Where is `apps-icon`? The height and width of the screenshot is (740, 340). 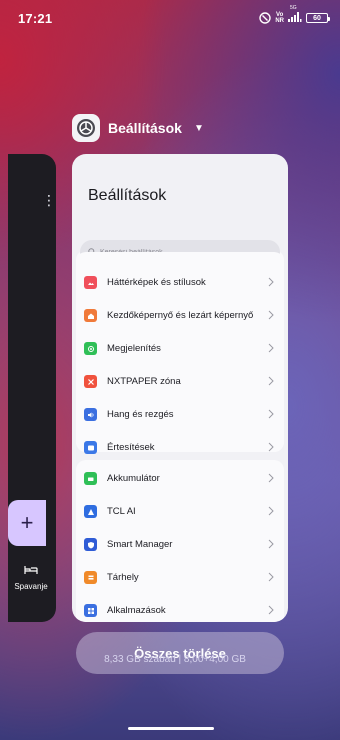 apps-icon is located at coordinates (90, 610).